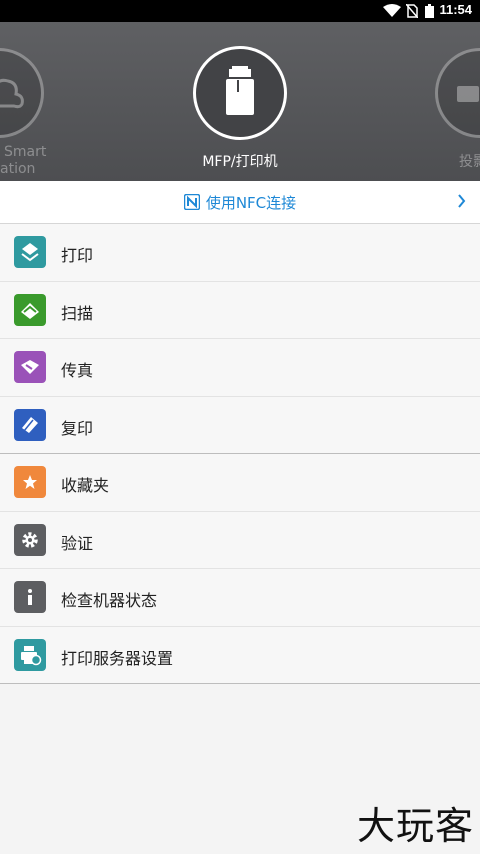 The width and height of the screenshot is (480, 854). I want to click on watermark-logo: 大玩客, so click(415, 826).